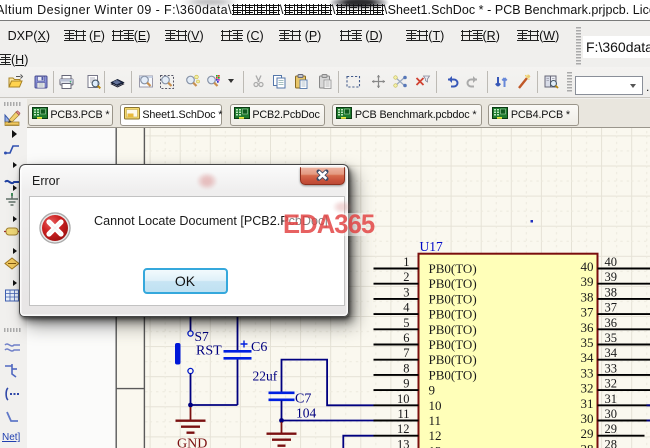  Describe the element at coordinates (430, 246) in the screenshot. I see `svg-text: U17` at that location.